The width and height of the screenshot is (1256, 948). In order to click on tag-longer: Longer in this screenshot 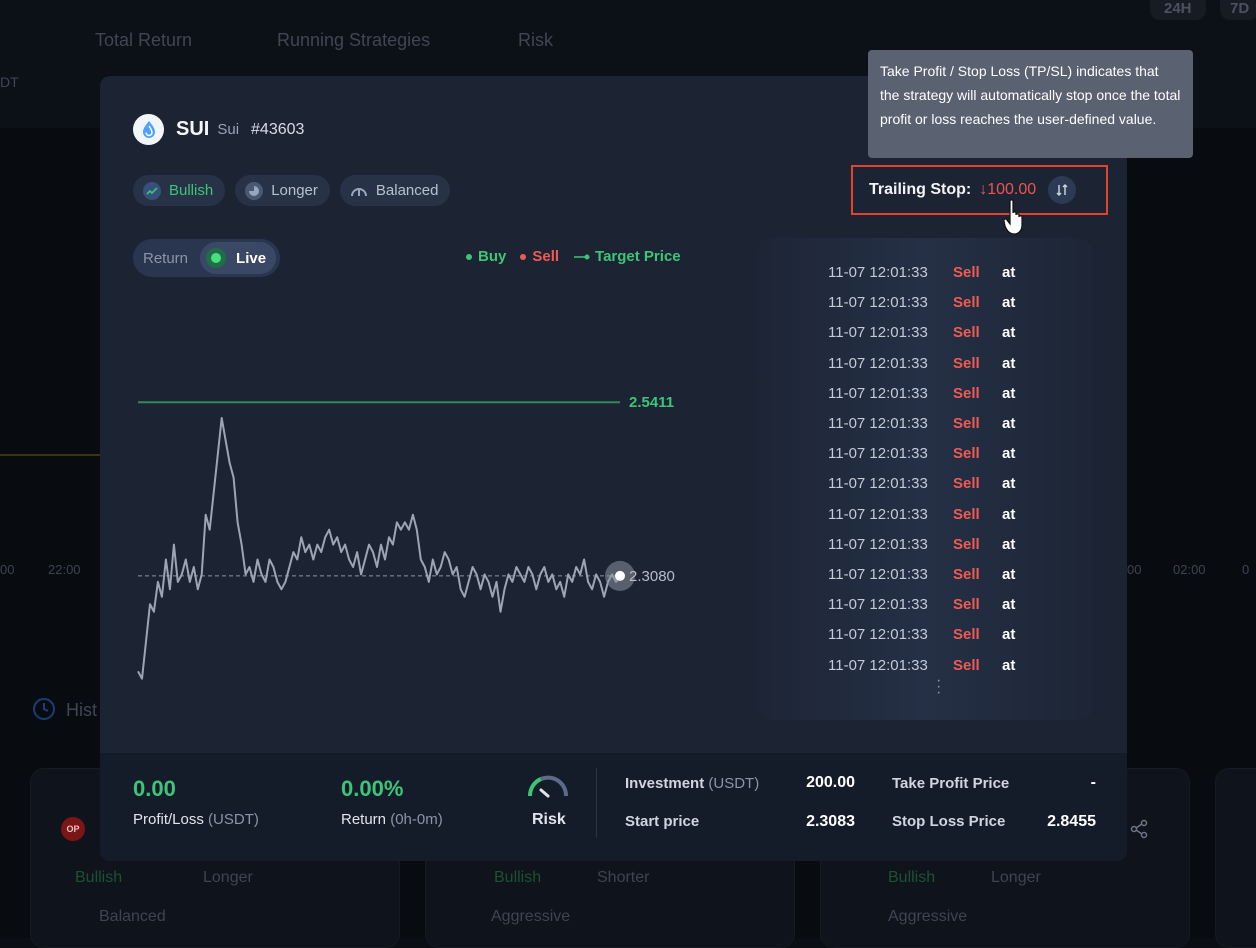, I will do `click(282, 190)`.